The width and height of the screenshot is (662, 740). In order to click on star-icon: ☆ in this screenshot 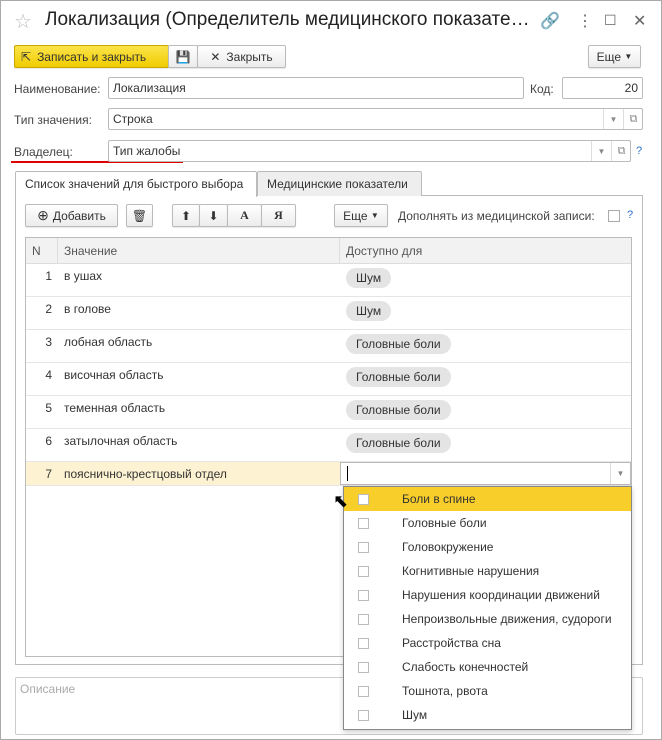, I will do `click(23, 21)`.